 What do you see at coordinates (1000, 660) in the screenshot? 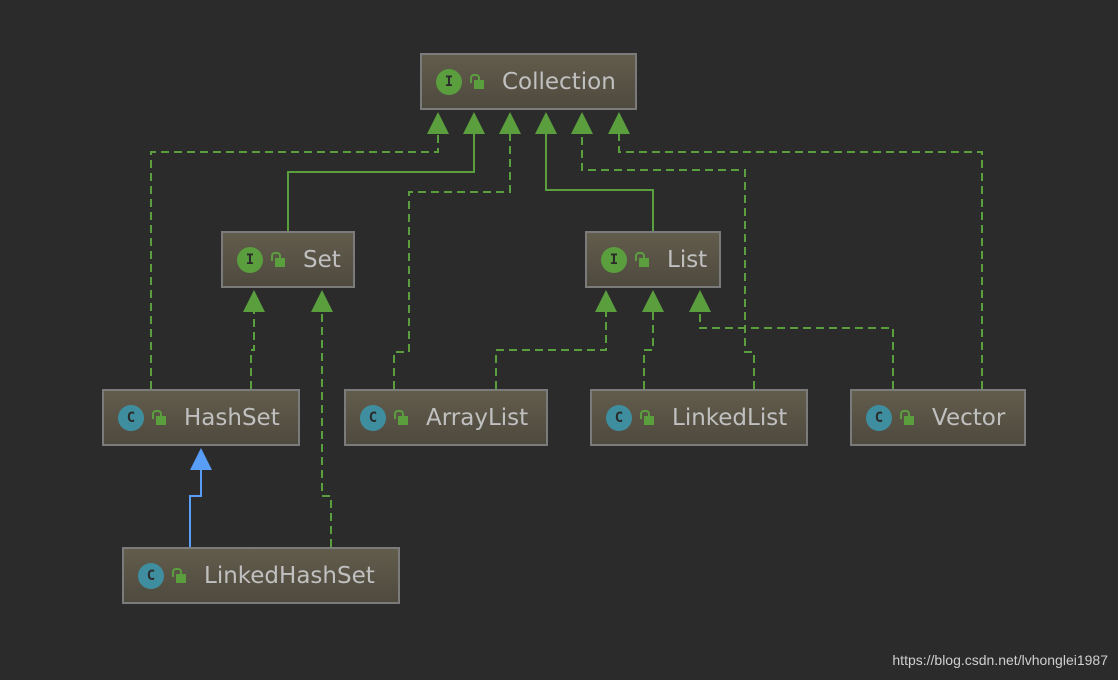
I see `watermark: https://blog.csdn.net/lvhonglei1987` at bounding box center [1000, 660].